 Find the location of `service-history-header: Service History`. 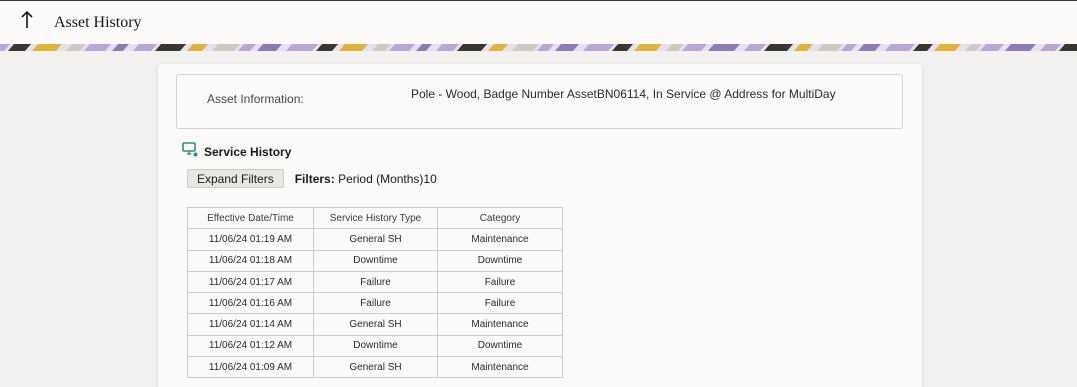

service-history-header: Service History is located at coordinates (236, 152).